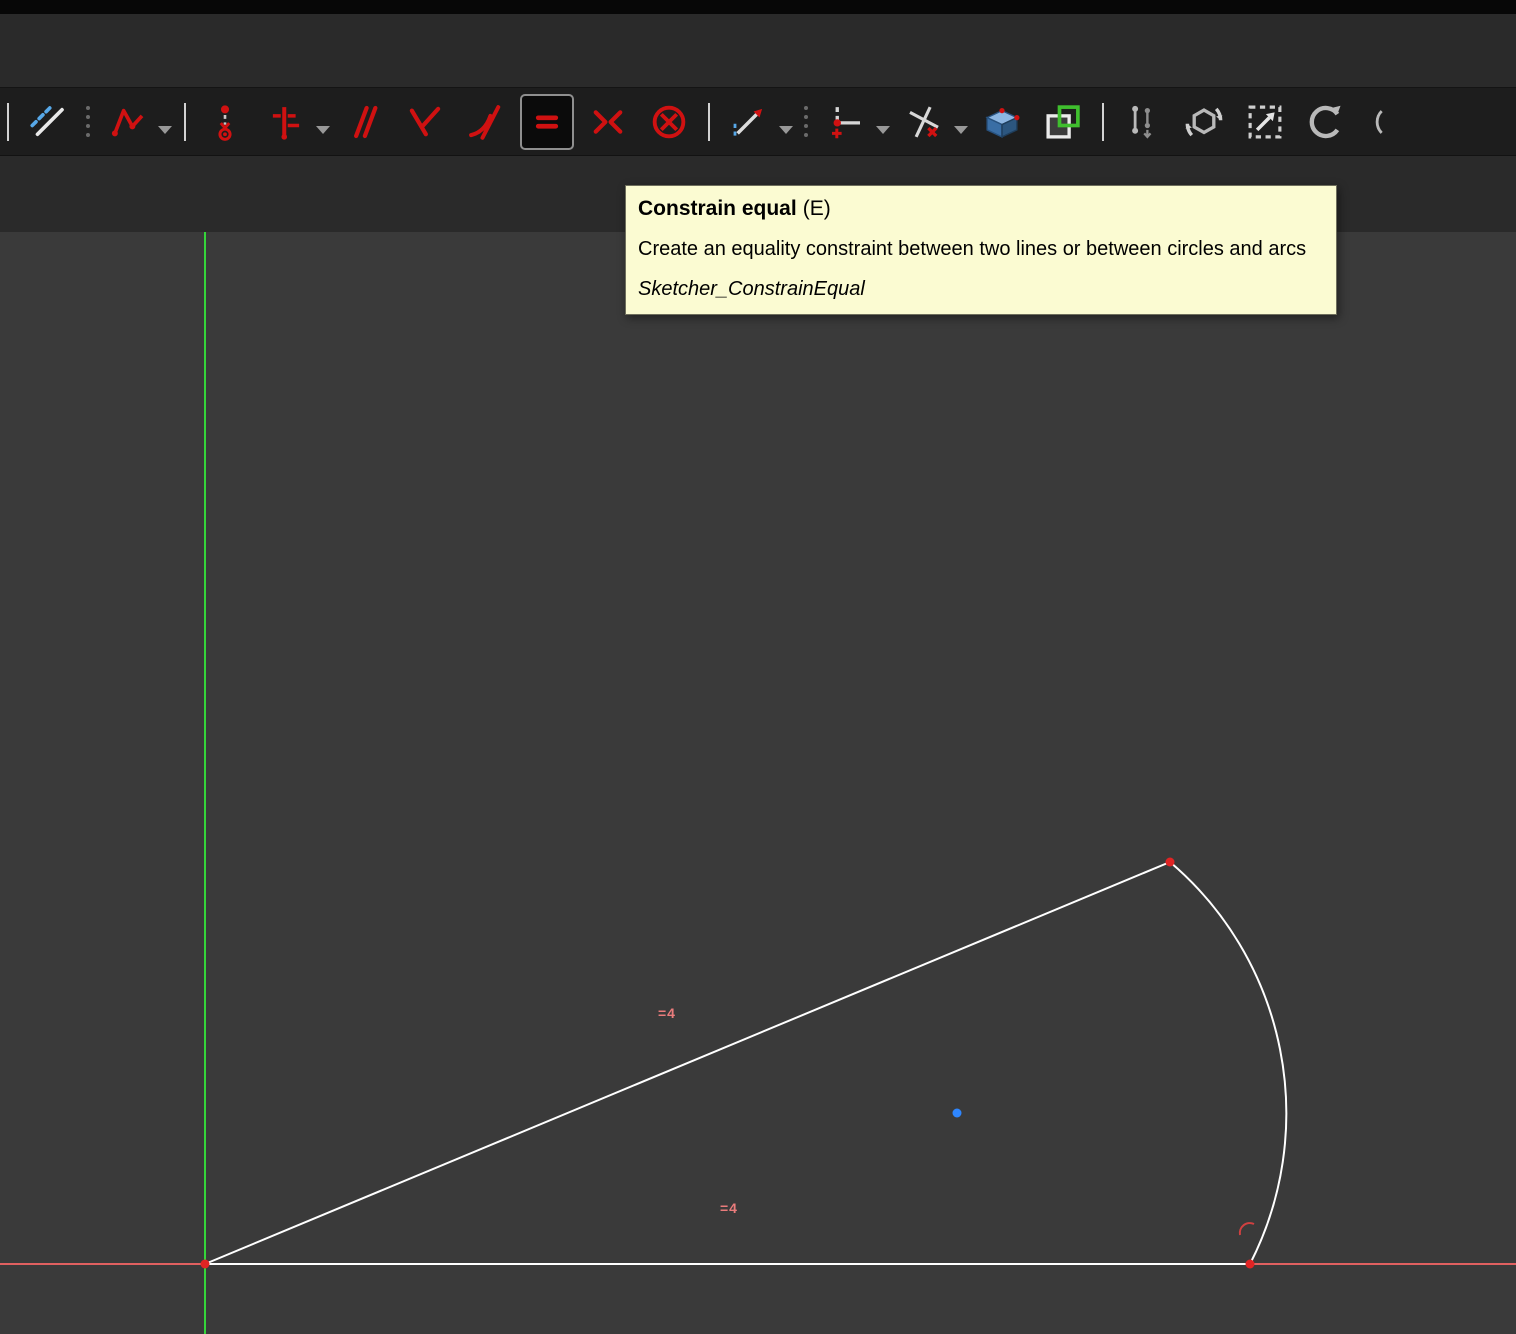  I want to click on constraint-visibility-button, so click(1143, 122).